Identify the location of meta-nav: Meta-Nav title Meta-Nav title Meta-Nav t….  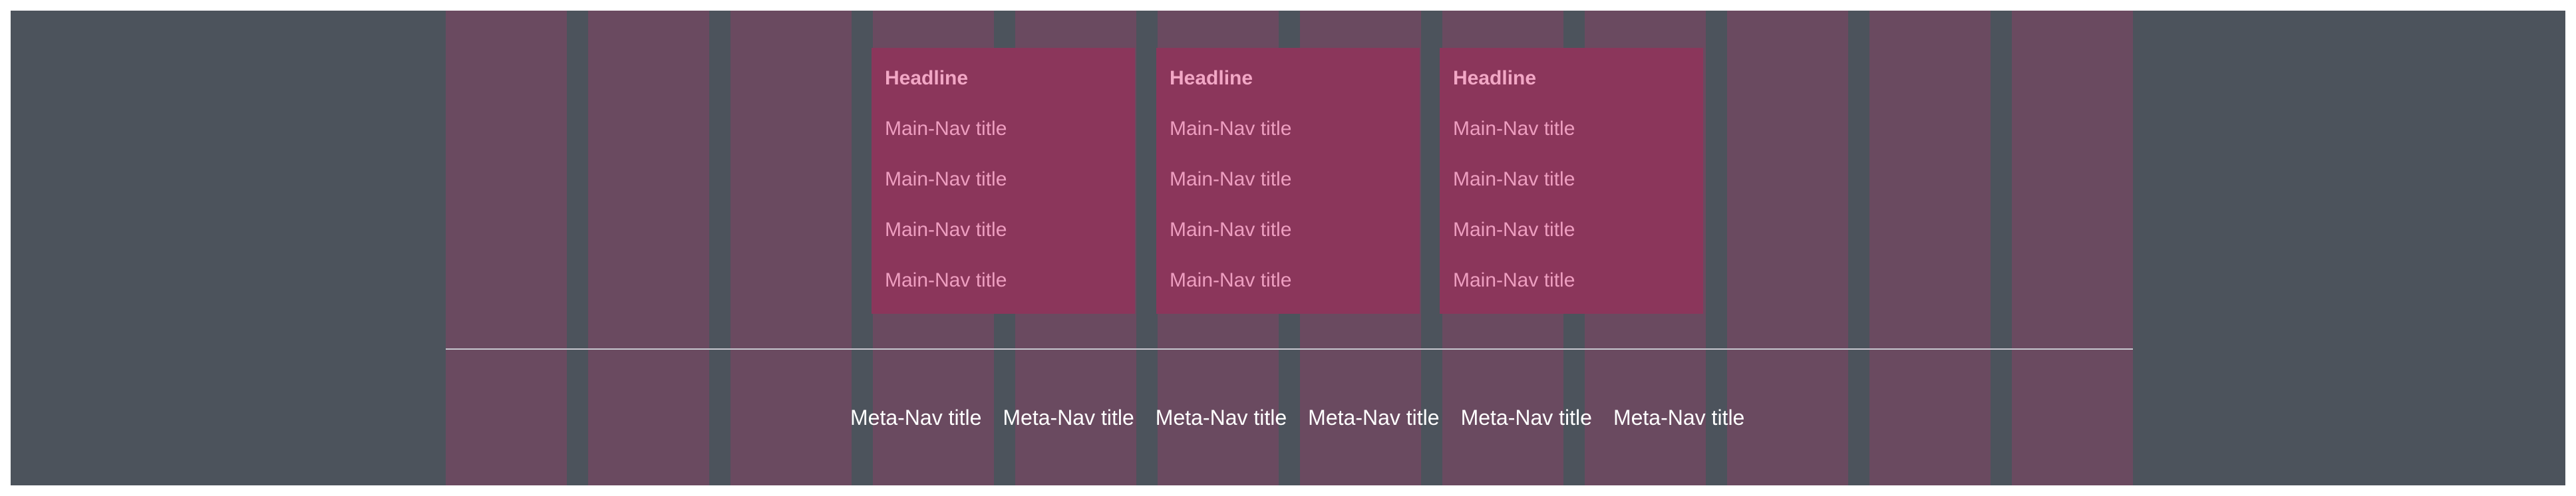
(1297, 418).